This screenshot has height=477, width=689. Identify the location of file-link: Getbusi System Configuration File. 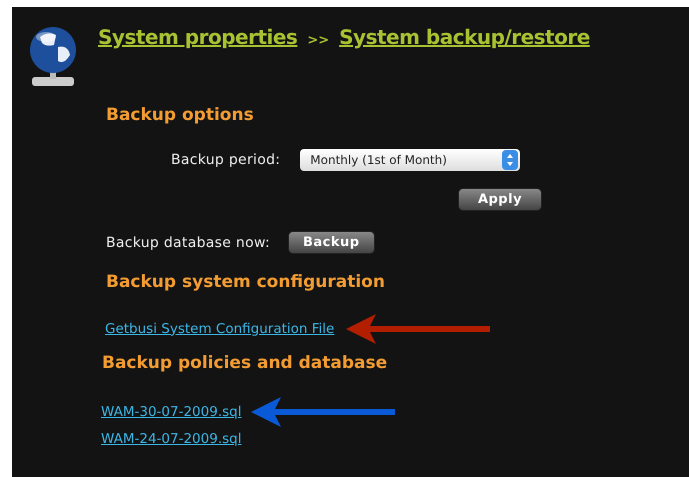
(219, 328).